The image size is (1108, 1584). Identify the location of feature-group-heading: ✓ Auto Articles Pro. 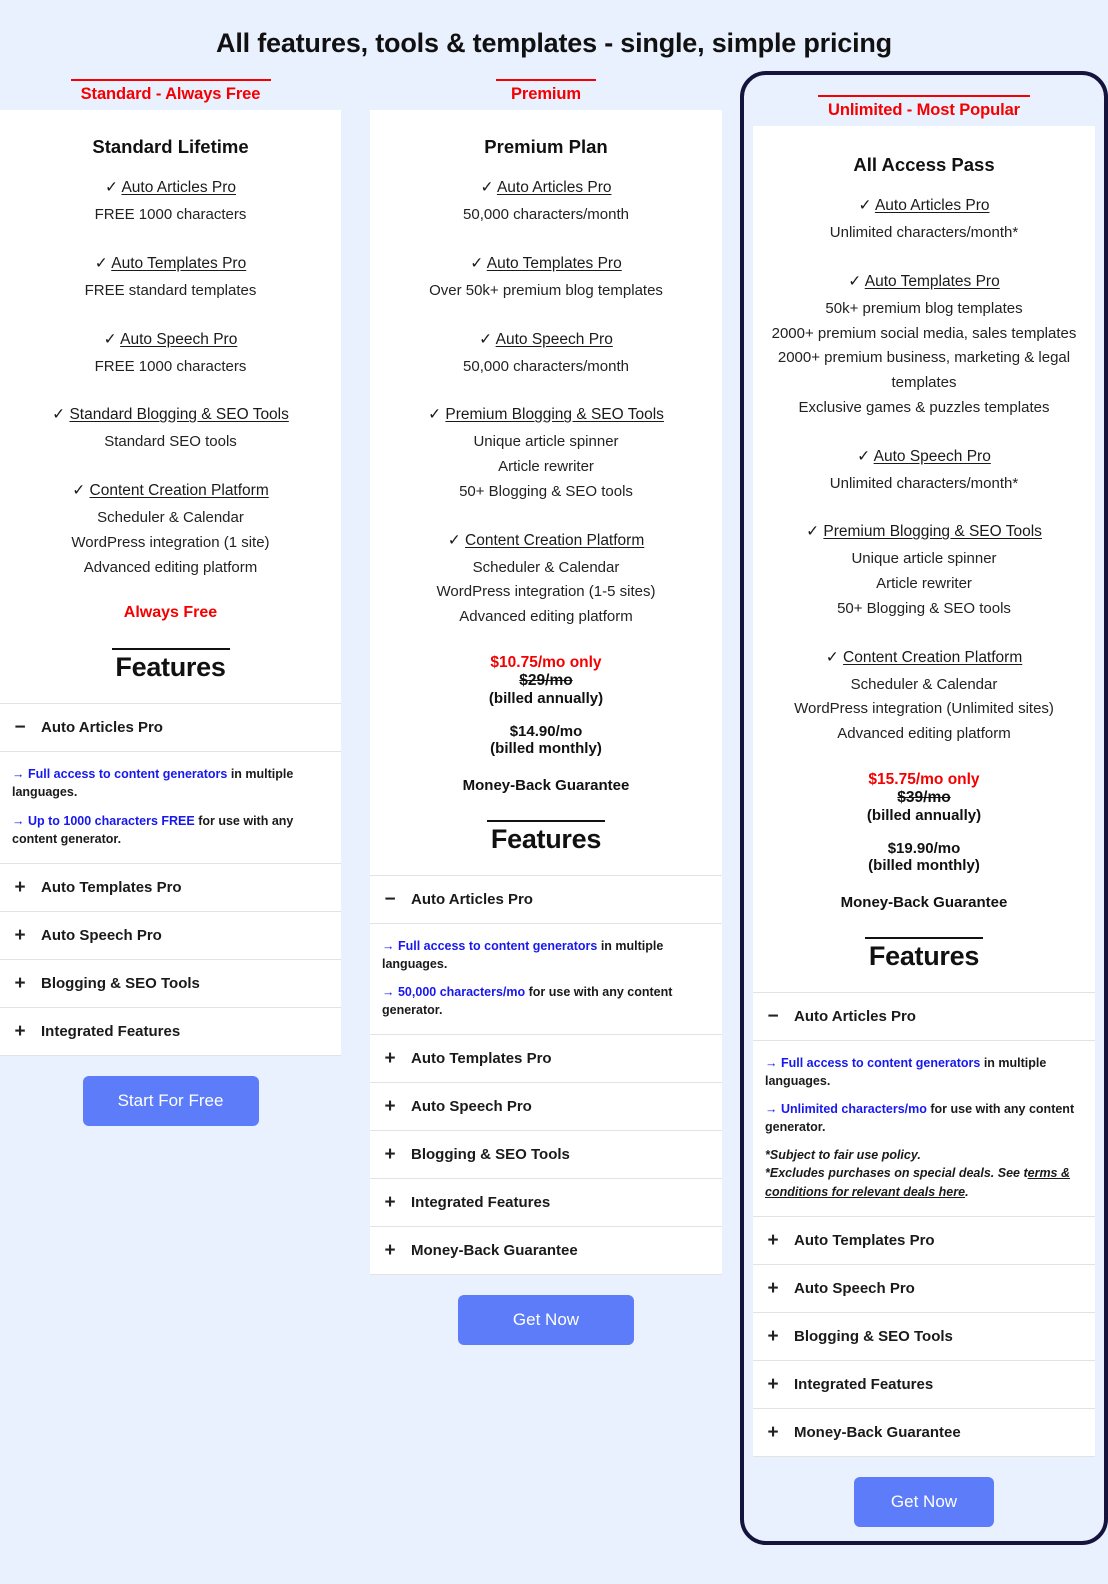
(546, 188).